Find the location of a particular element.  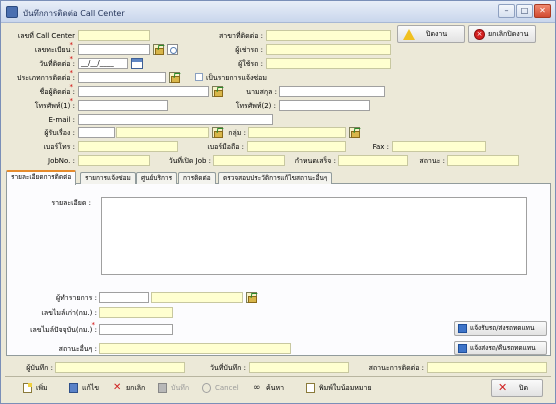

fax-field is located at coordinates (439, 146).